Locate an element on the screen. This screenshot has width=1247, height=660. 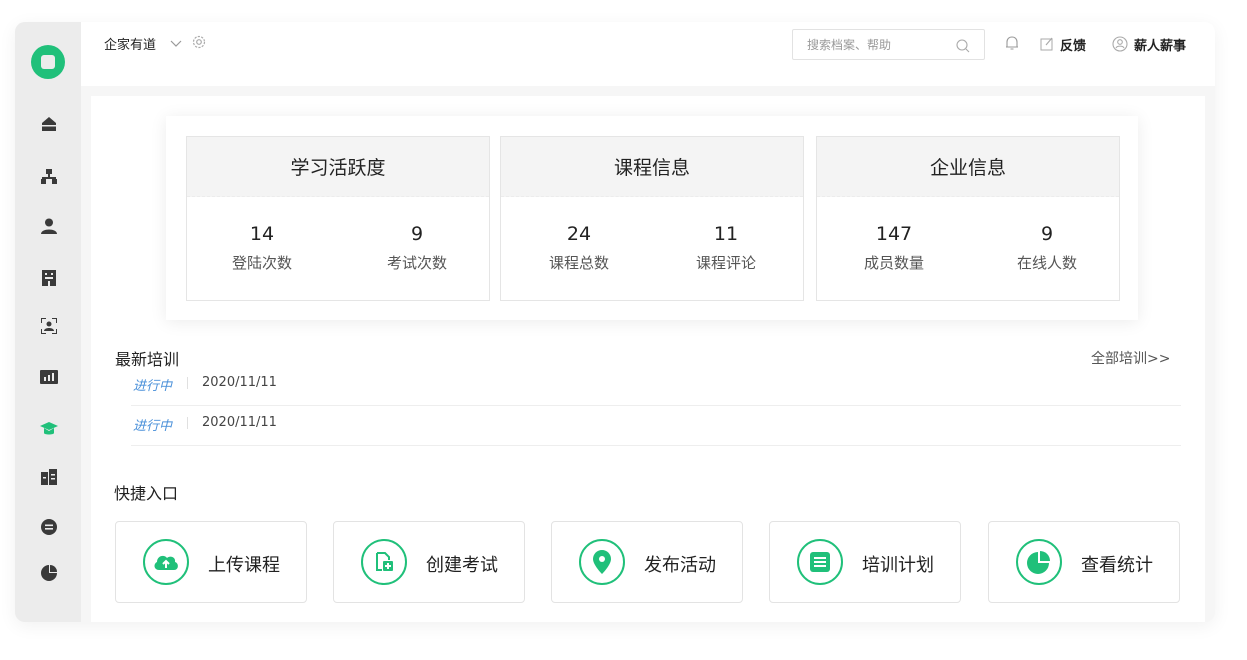
stat-card-title: 课程信息 is located at coordinates (652, 167).